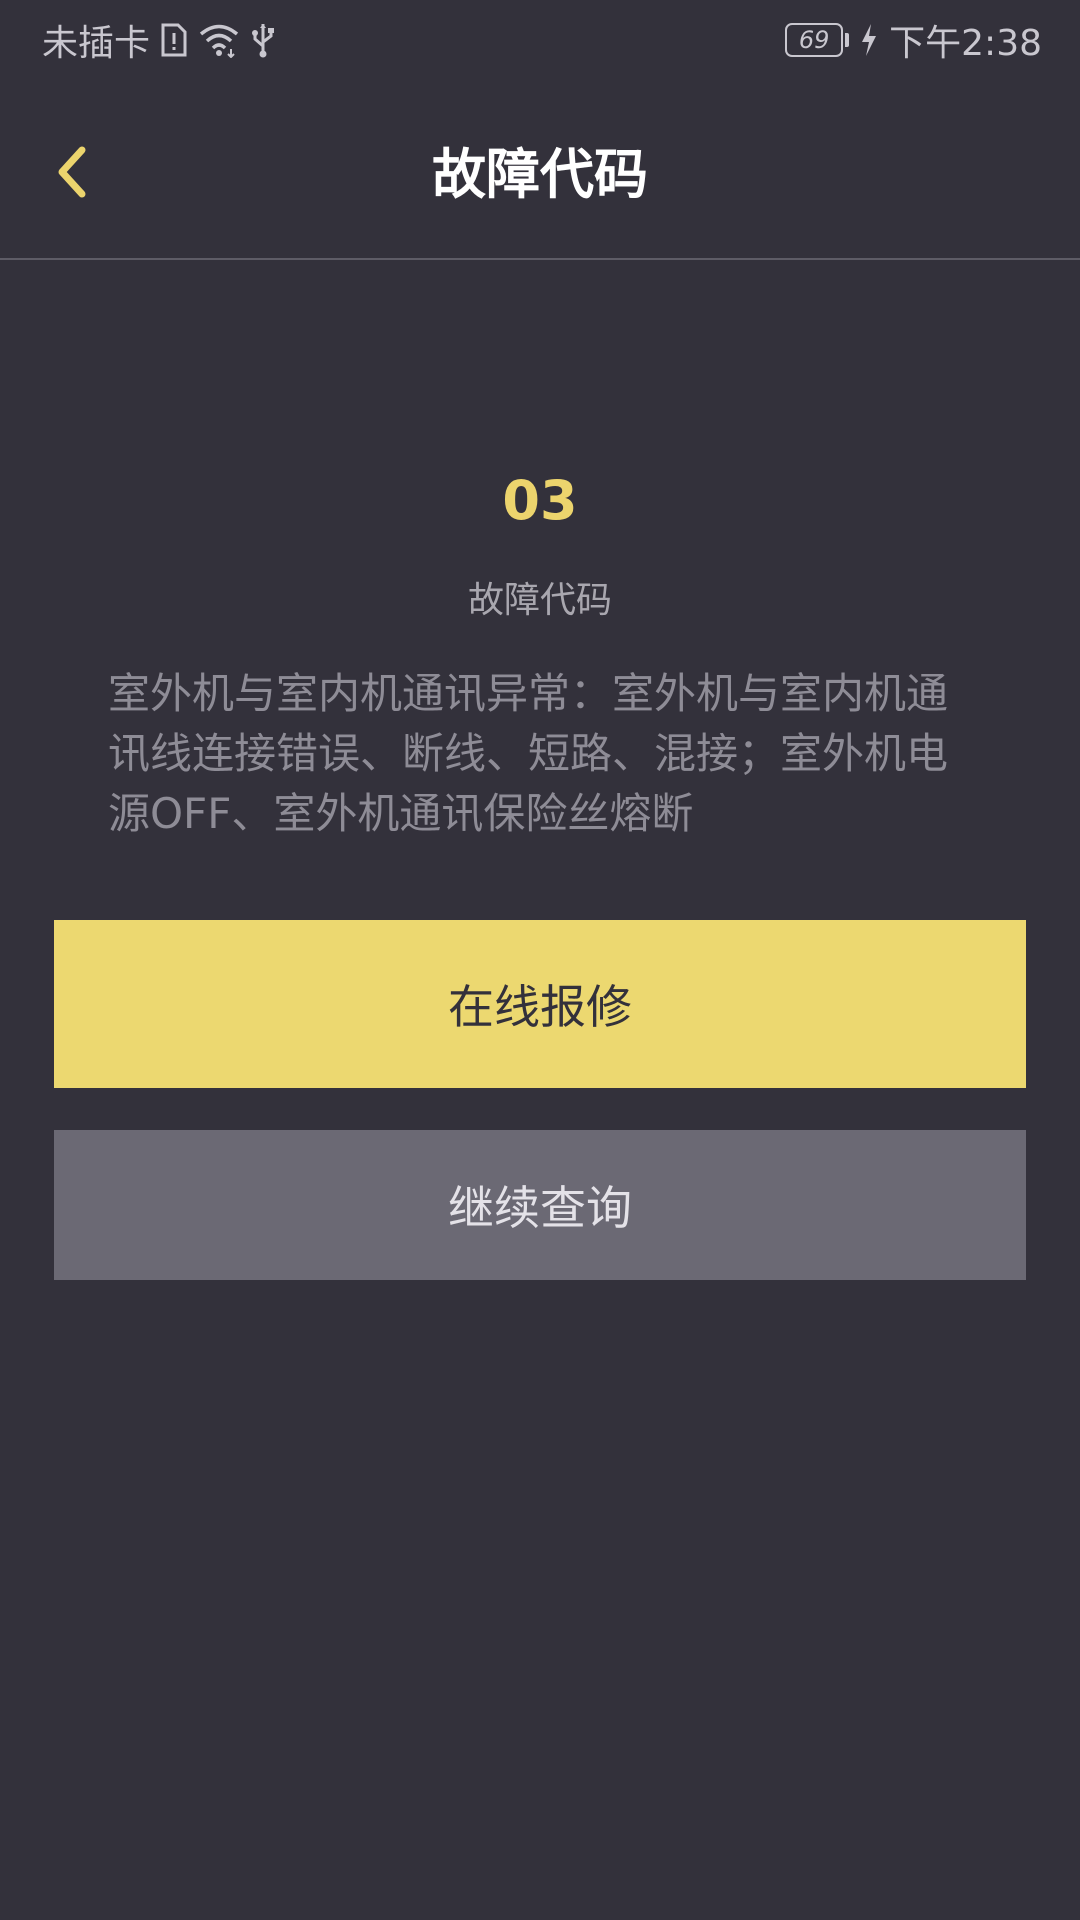  What do you see at coordinates (540, 1007) in the screenshot?
I see `online-repair-label: 在线报修` at bounding box center [540, 1007].